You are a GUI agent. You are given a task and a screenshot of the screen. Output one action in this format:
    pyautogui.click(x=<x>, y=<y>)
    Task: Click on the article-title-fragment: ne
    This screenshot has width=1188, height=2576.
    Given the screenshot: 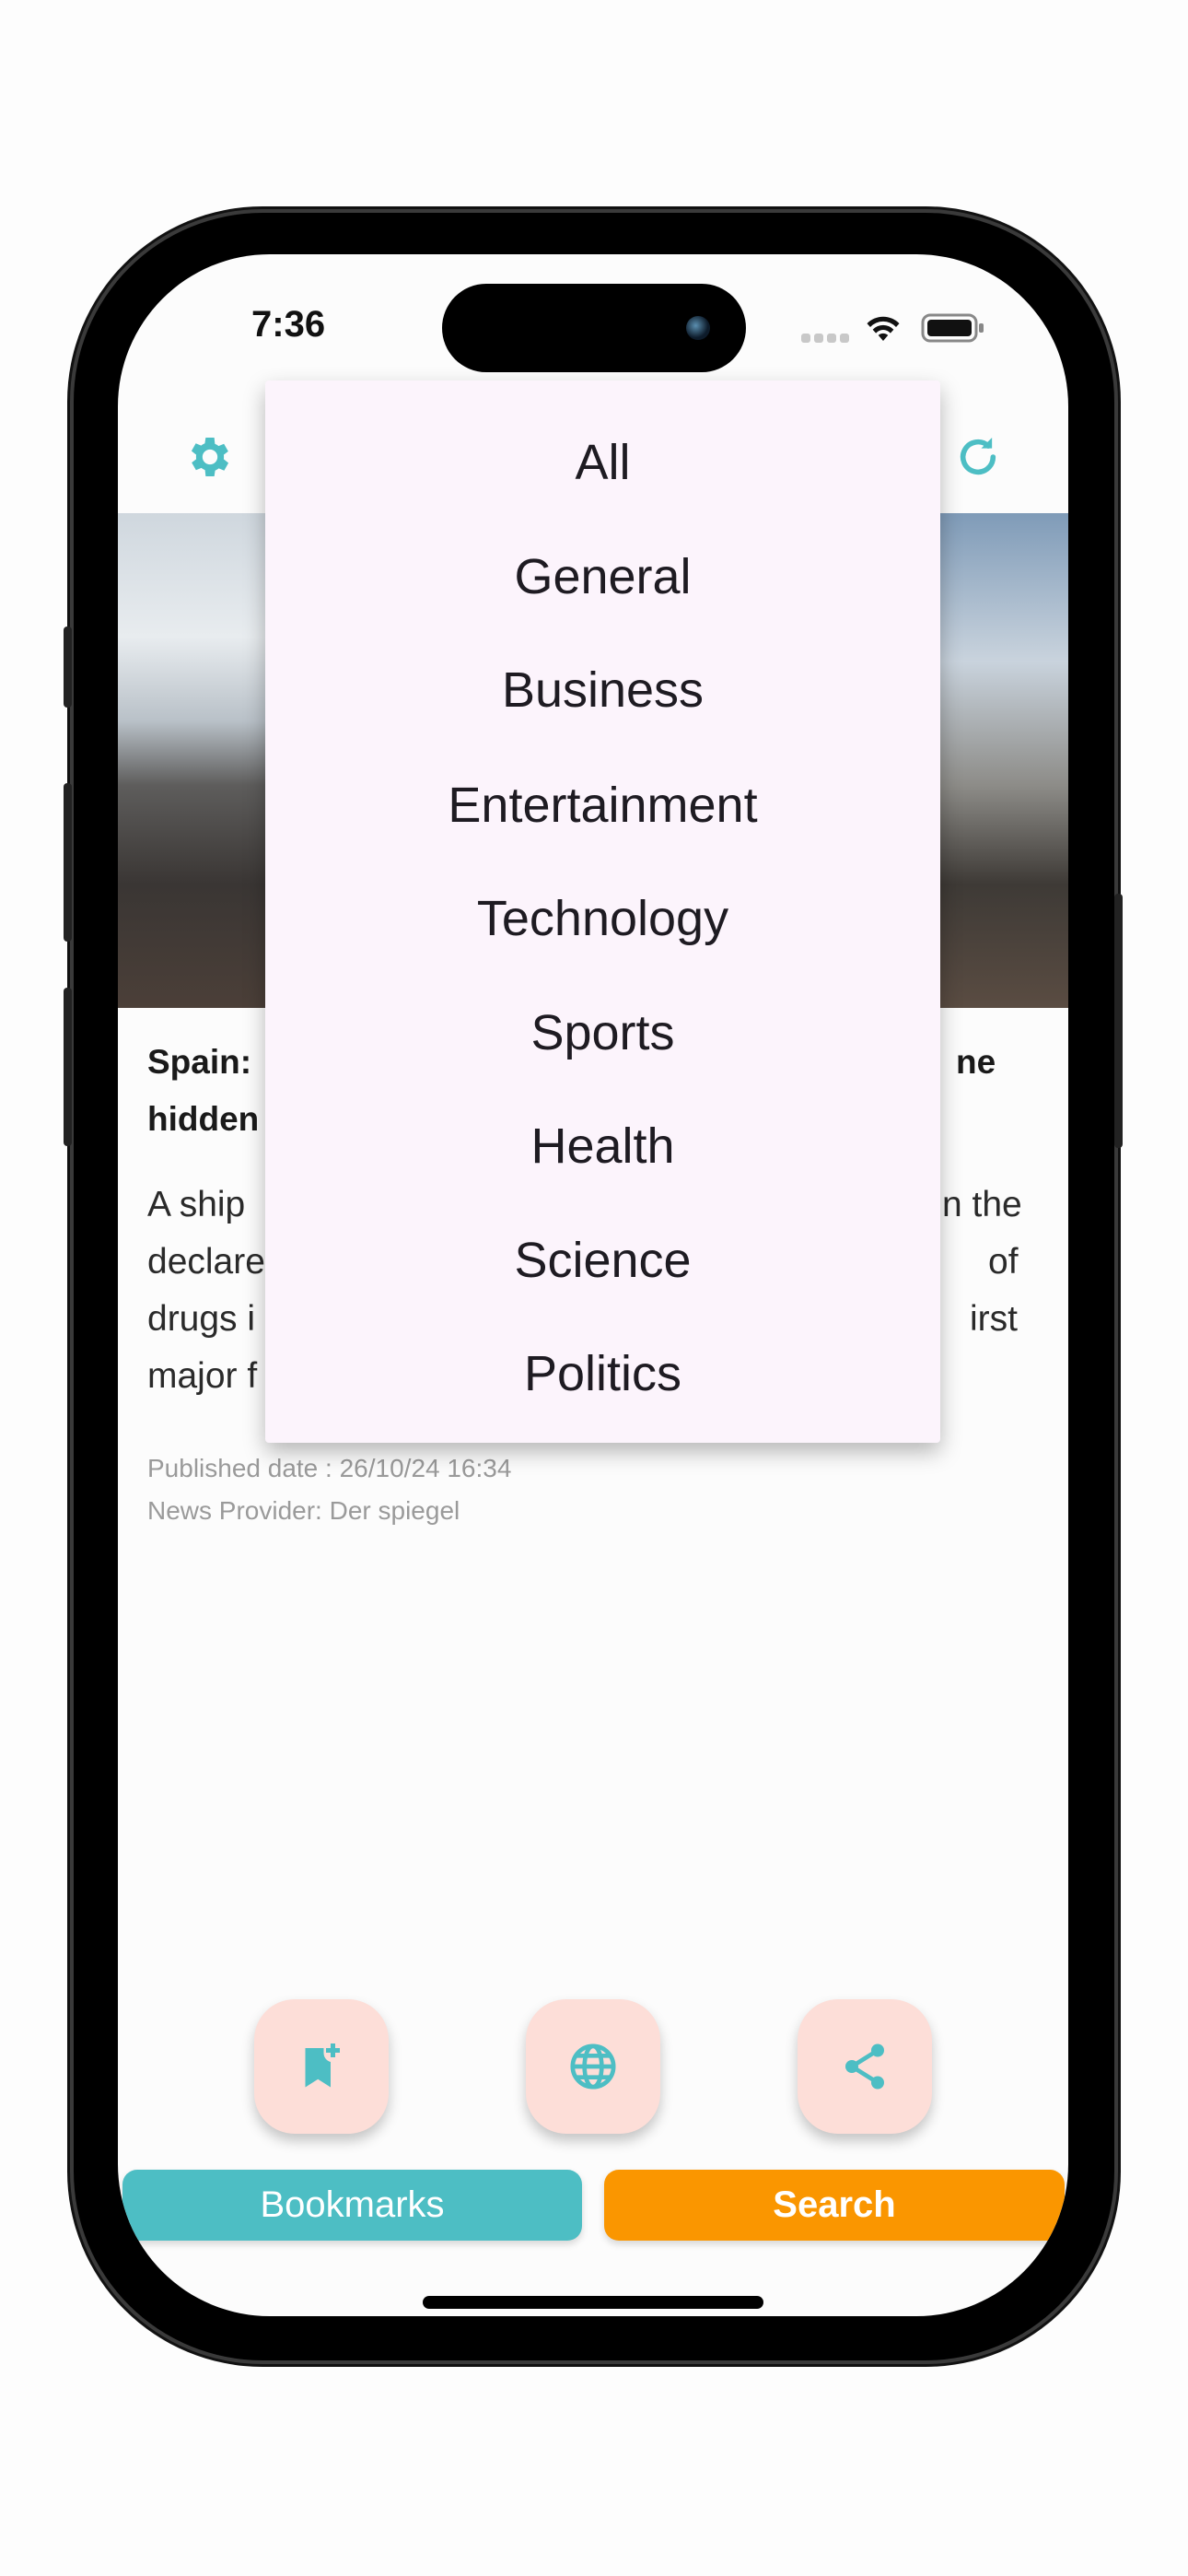 What is the action you would take?
    pyautogui.click(x=976, y=1062)
    